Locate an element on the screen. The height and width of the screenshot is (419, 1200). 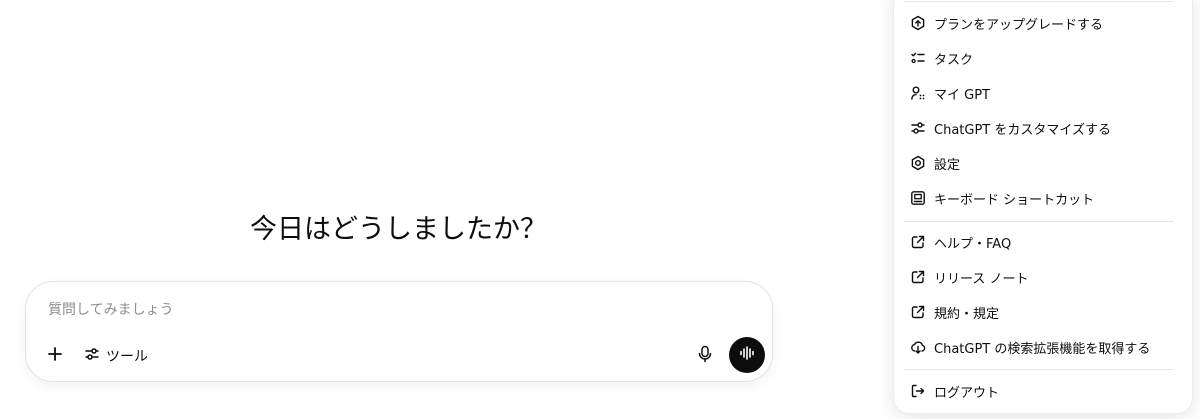
microphone-icon is located at coordinates (705, 356).